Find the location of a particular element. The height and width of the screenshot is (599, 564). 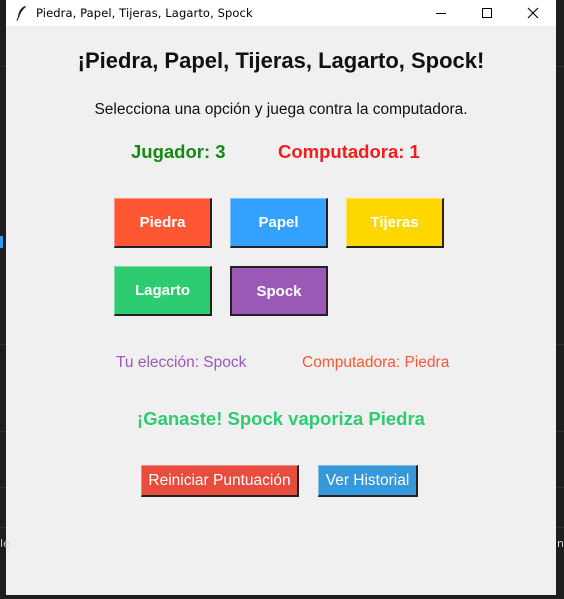

close-button is located at coordinates (533, 13).